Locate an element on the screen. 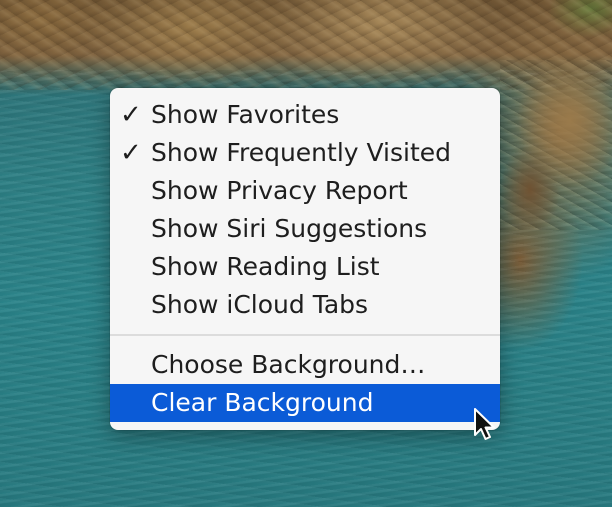 Image resolution: width=612 pixels, height=507 pixels. menu-item-label: Show iCloud Tabs is located at coordinates (260, 304).